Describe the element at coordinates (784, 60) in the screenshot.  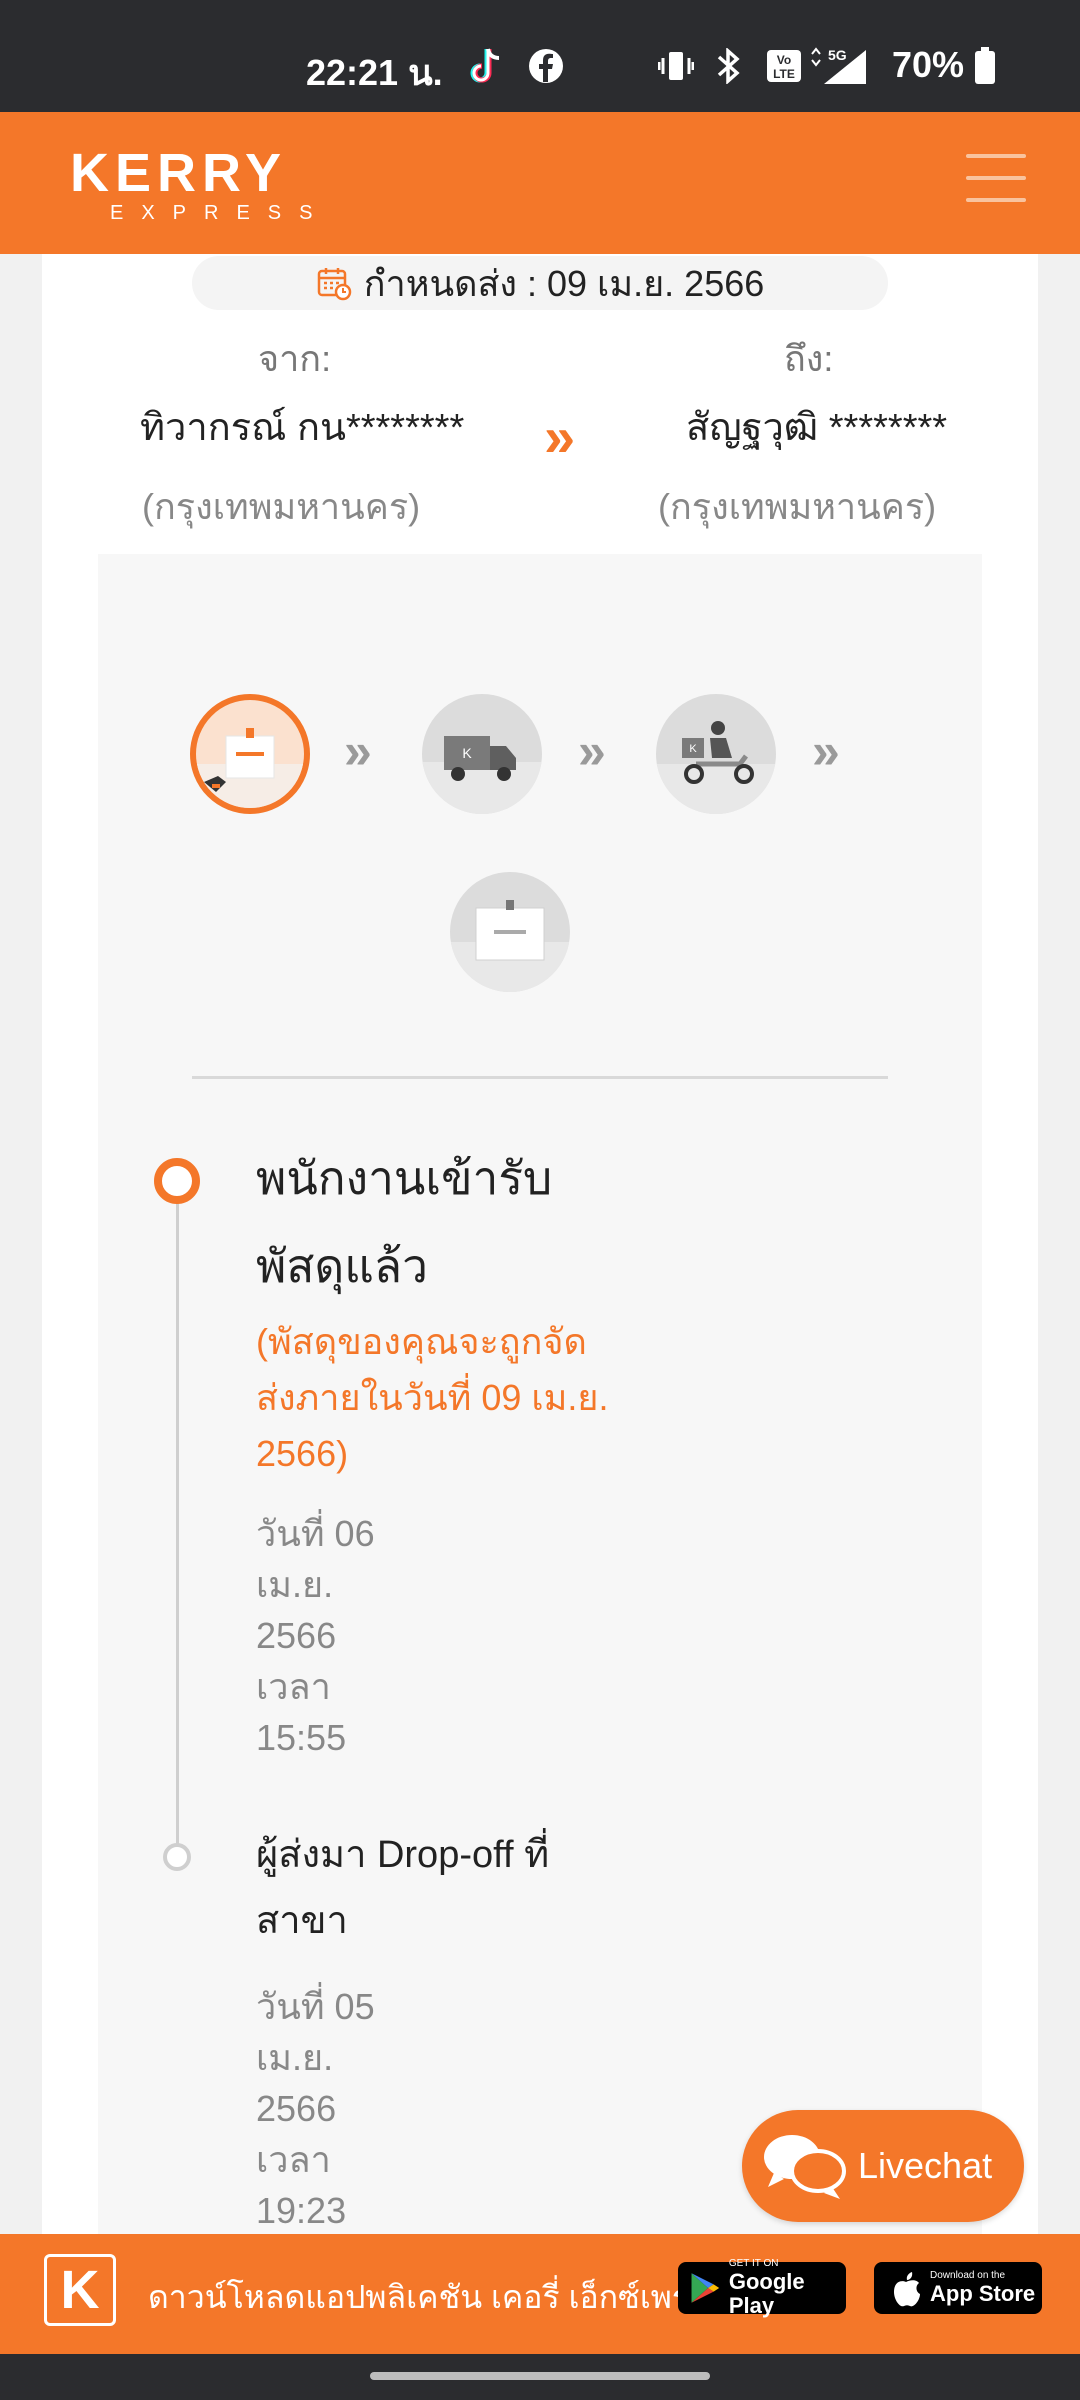
I see `svg-text: Vo` at that location.